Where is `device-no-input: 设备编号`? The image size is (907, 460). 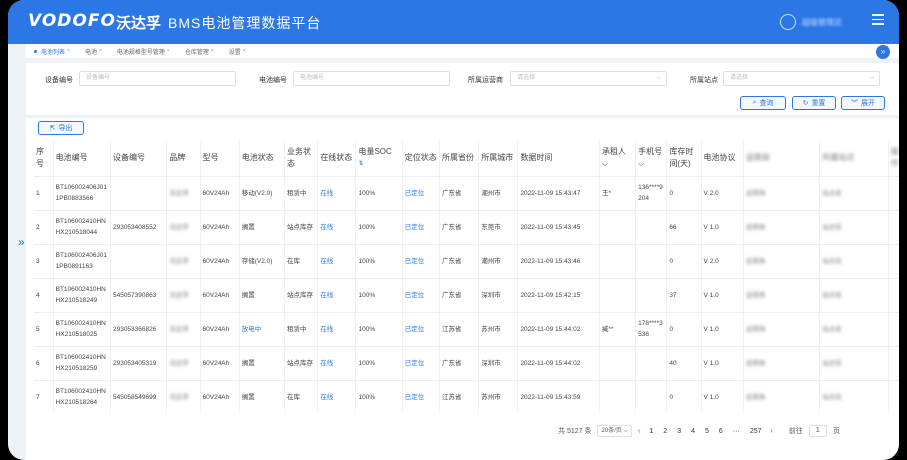 device-no-input: 设备编号 is located at coordinates (157, 78).